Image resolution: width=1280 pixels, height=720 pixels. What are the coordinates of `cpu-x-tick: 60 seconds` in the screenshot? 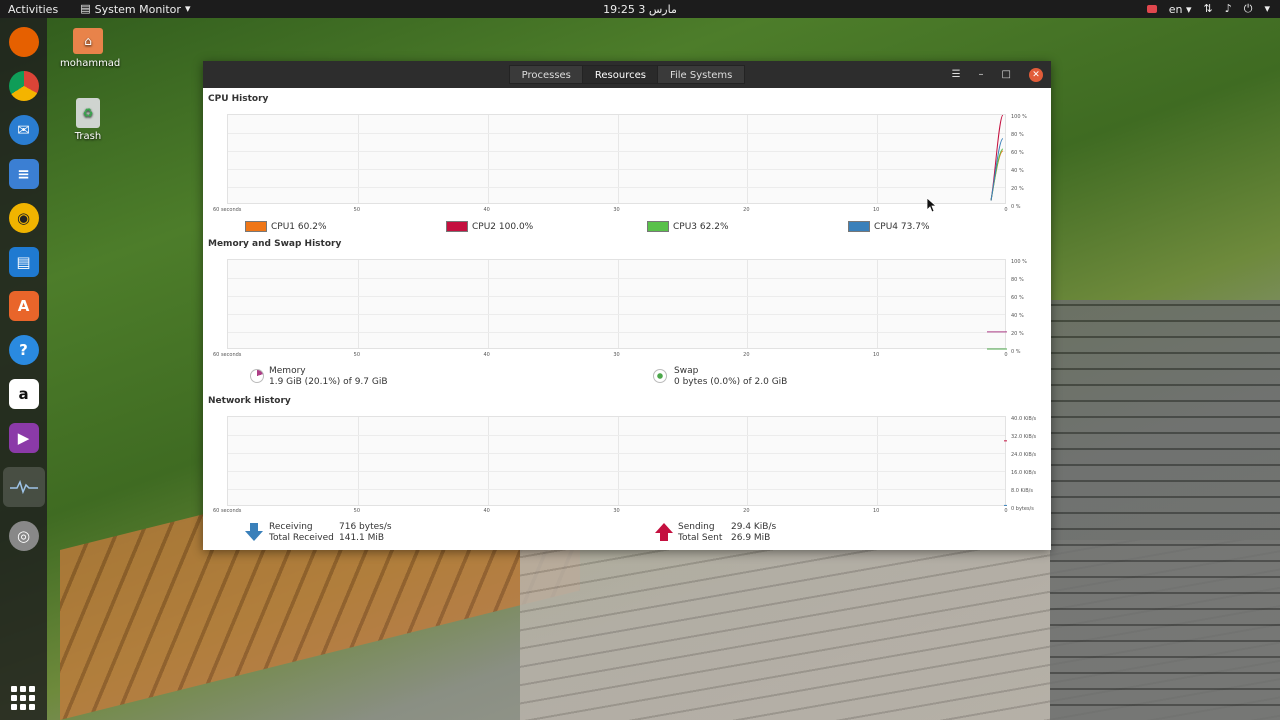 It's located at (227, 210).